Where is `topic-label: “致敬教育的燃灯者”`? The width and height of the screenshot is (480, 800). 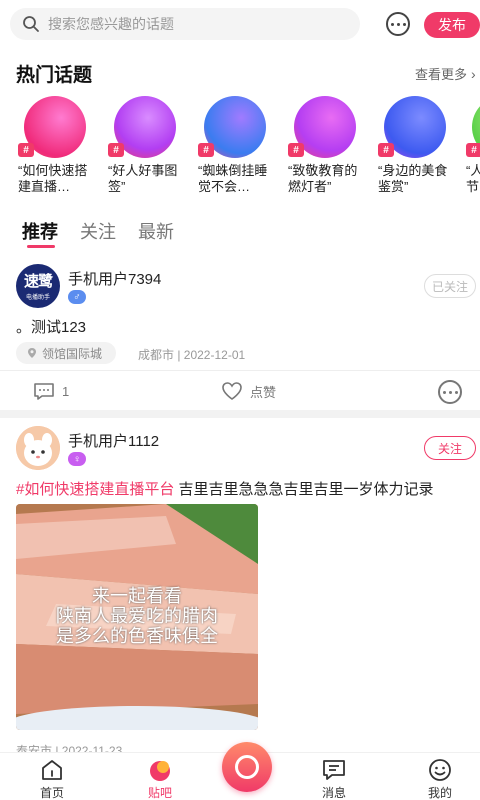
topic-label: “致敬教育的燃灯者” is located at coordinates (323, 178).